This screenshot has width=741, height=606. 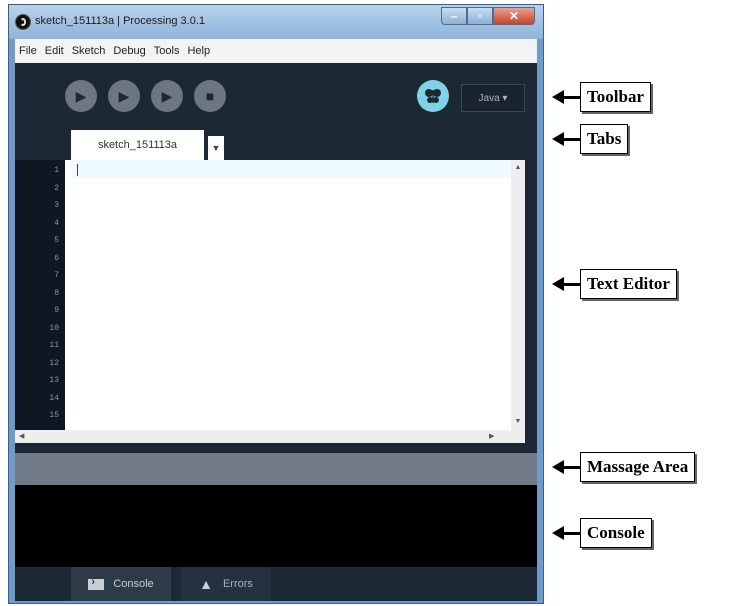 What do you see at coordinates (276, 584) in the screenshot?
I see `footer-bar: Console ▲ Errors` at bounding box center [276, 584].